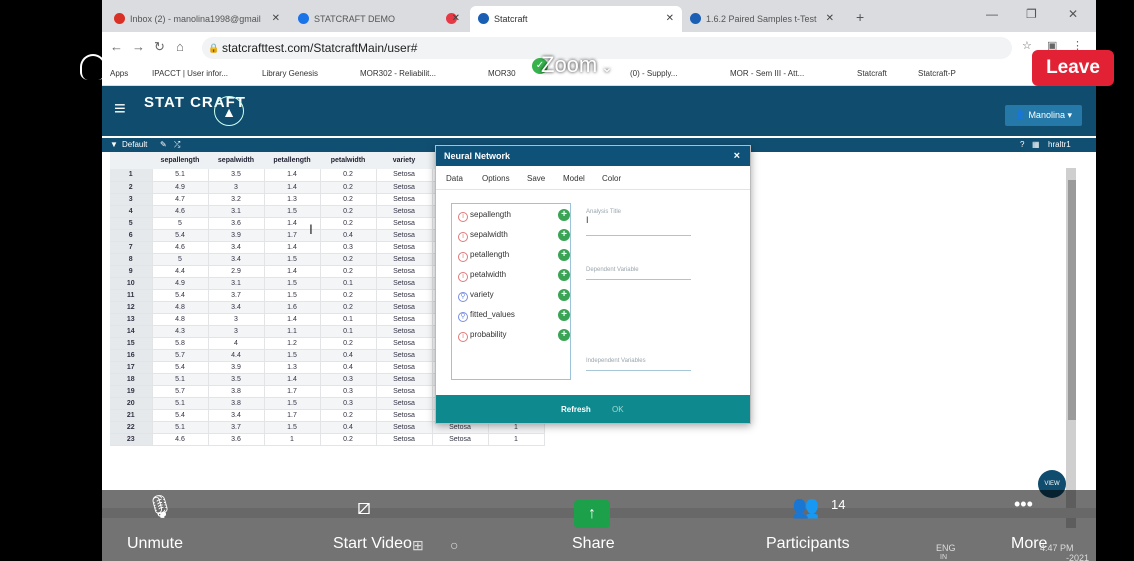  I want to click on shuffle-icon: ⤮, so click(177, 145).